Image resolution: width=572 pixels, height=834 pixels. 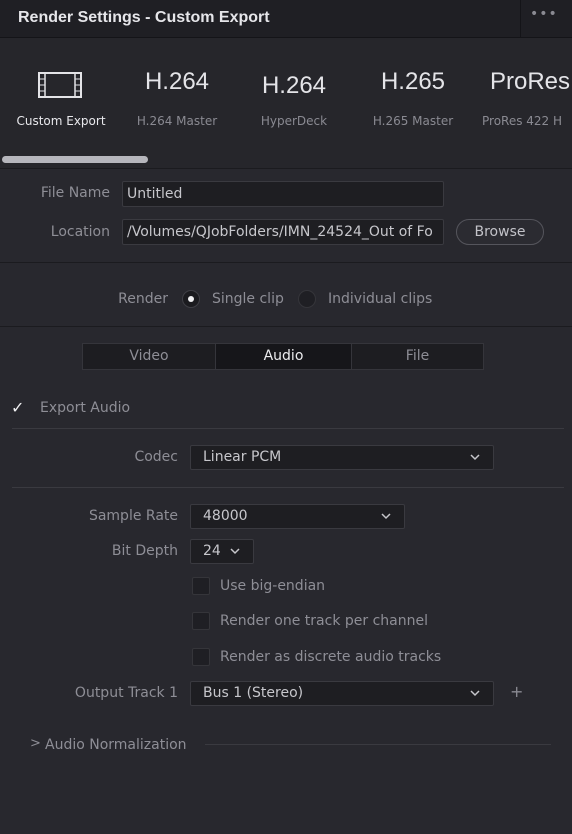 What do you see at coordinates (413, 103) in the screenshot?
I see `preset-h265-master: H.265 H.265 Master` at bounding box center [413, 103].